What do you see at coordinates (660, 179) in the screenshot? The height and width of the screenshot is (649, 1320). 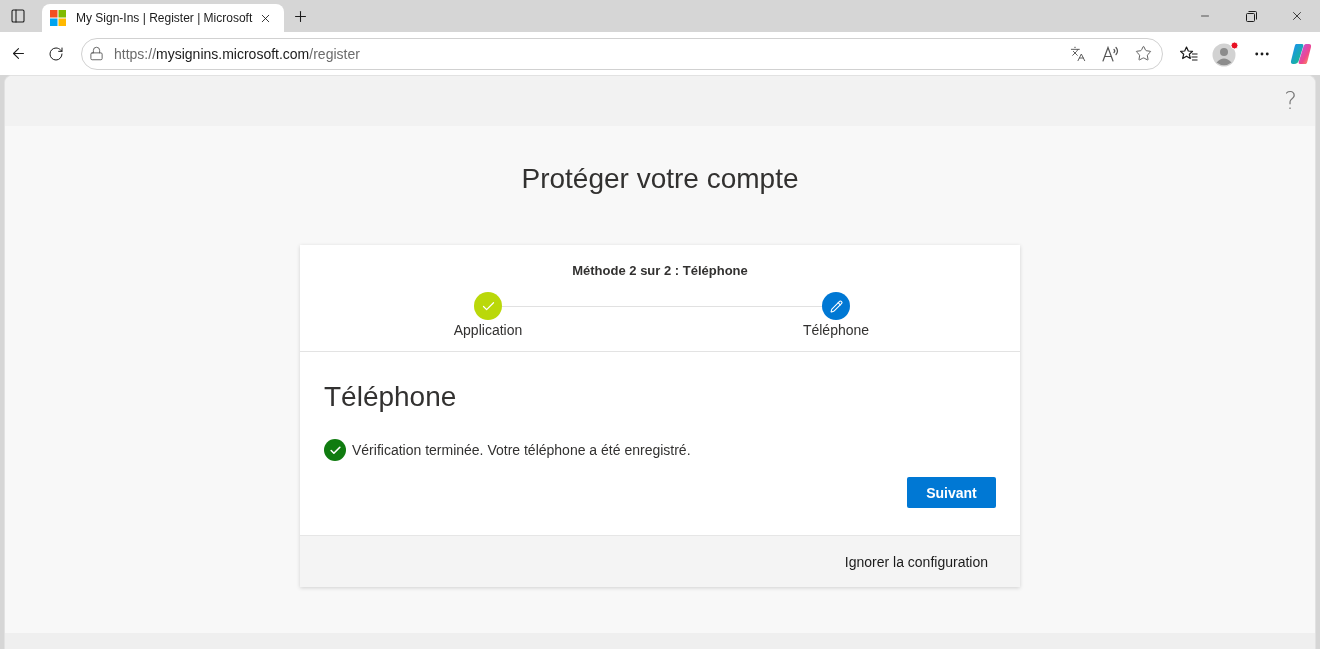 I see `page-title: Protéger votre compte` at bounding box center [660, 179].